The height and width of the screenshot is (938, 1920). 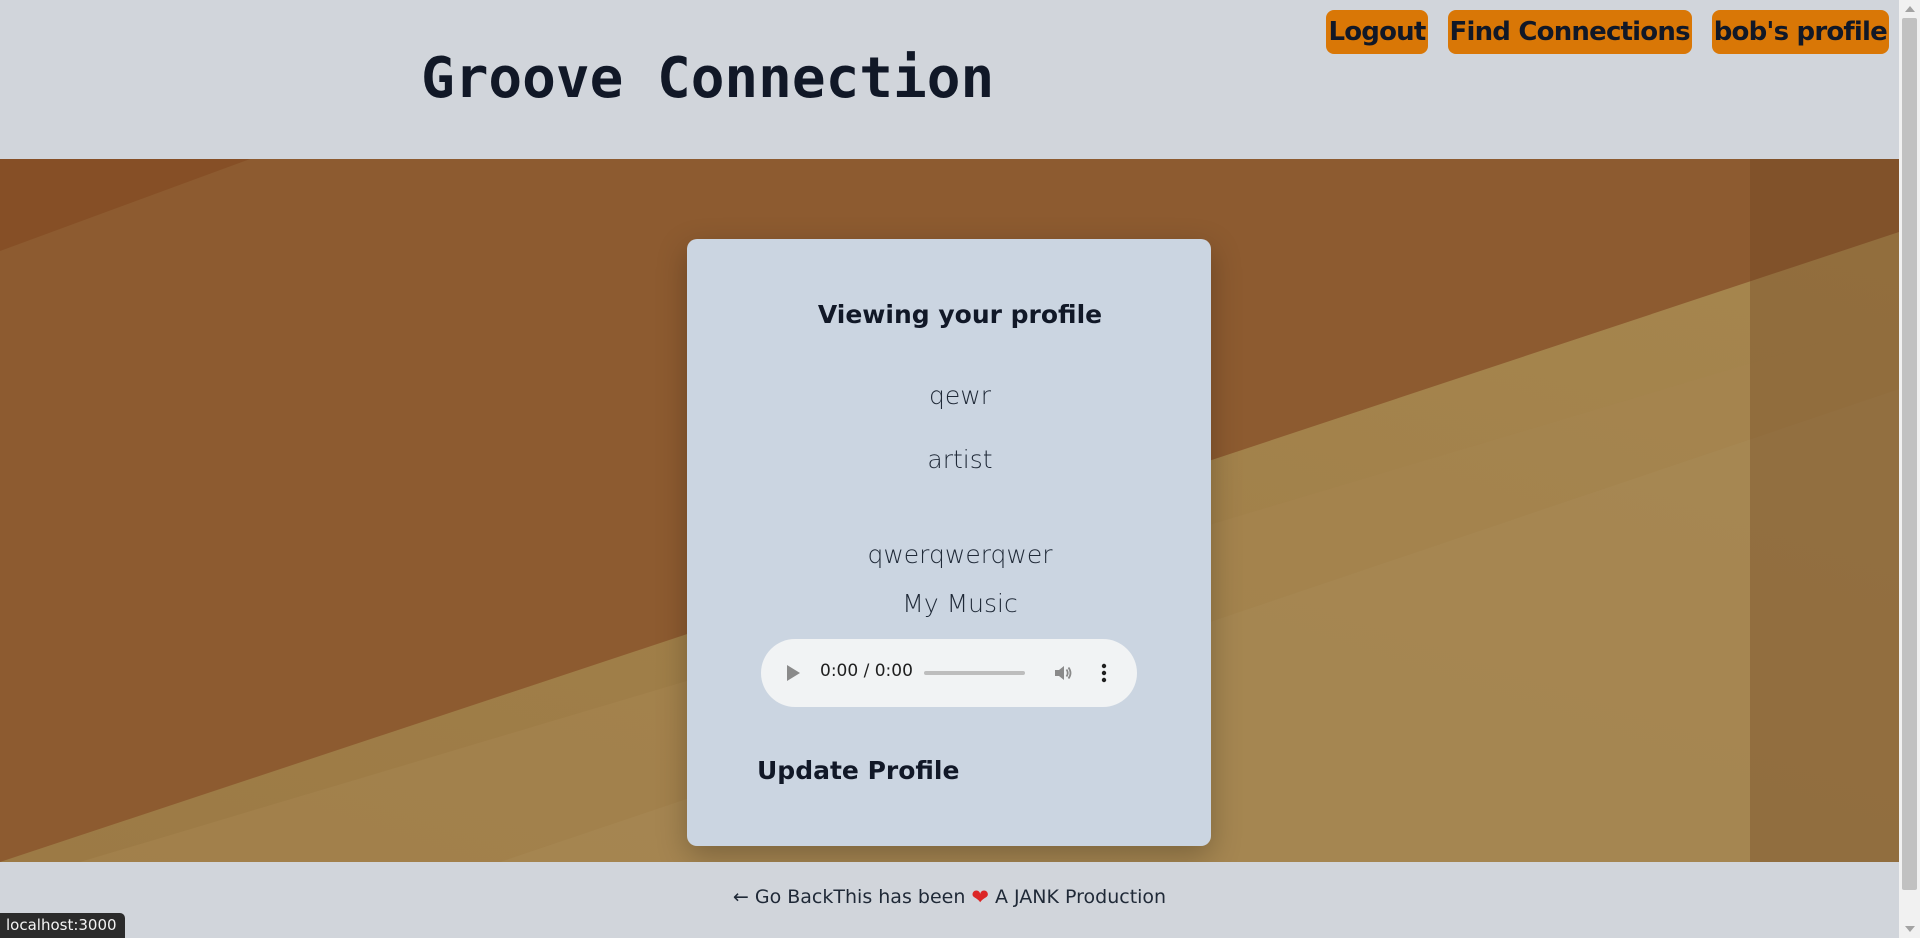 What do you see at coordinates (1910, 9) in the screenshot?
I see `scroll-up-arrow-icon` at bounding box center [1910, 9].